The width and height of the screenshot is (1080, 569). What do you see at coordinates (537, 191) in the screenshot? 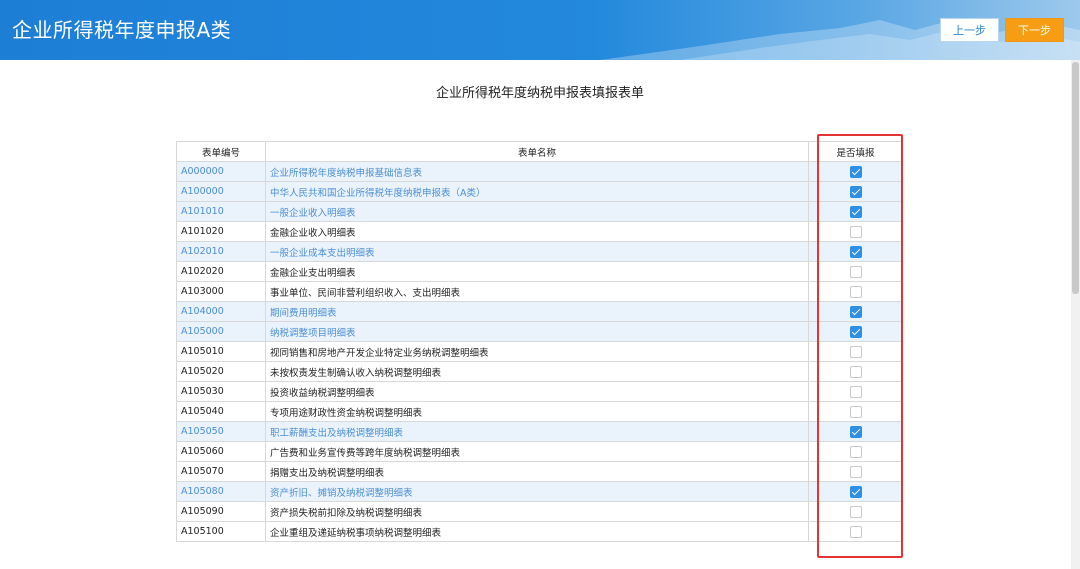
I see `form-name-cell: 中华人民共和国企业所得税年度纳税申报表（A类）` at bounding box center [537, 191].